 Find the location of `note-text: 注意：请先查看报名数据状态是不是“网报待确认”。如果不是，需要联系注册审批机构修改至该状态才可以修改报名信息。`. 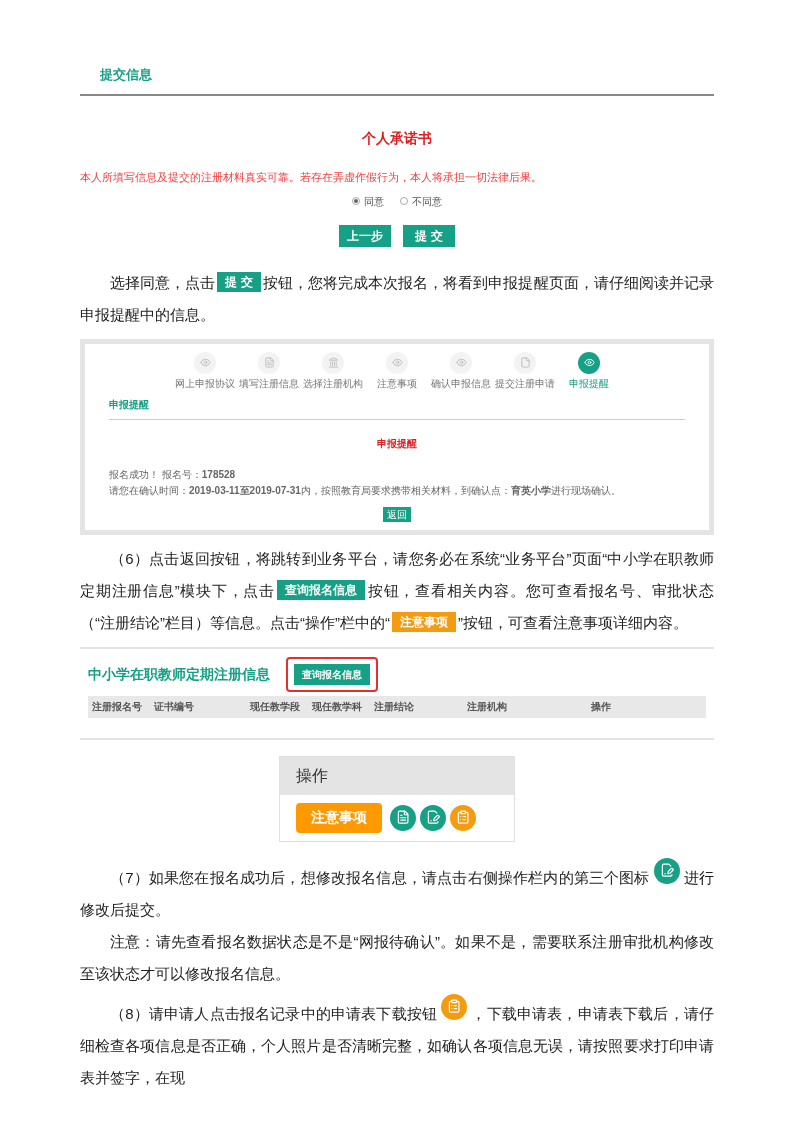

note-text: 注意：请先查看报名数据状态是不是“网报待确认”。如果不是，需要联系注册审批机构修改至该状态才可以修改报名信息。 is located at coordinates (397, 957).